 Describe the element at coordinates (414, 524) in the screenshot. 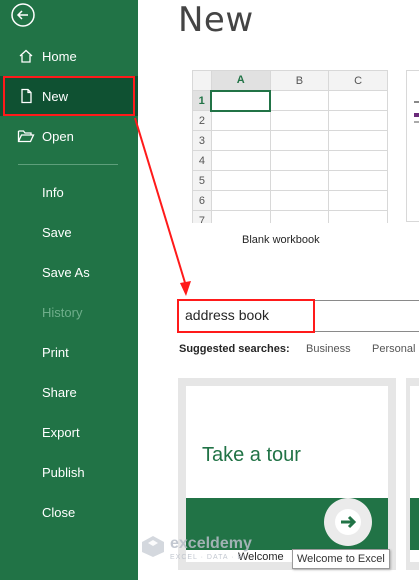

I see `card-green-band` at that location.